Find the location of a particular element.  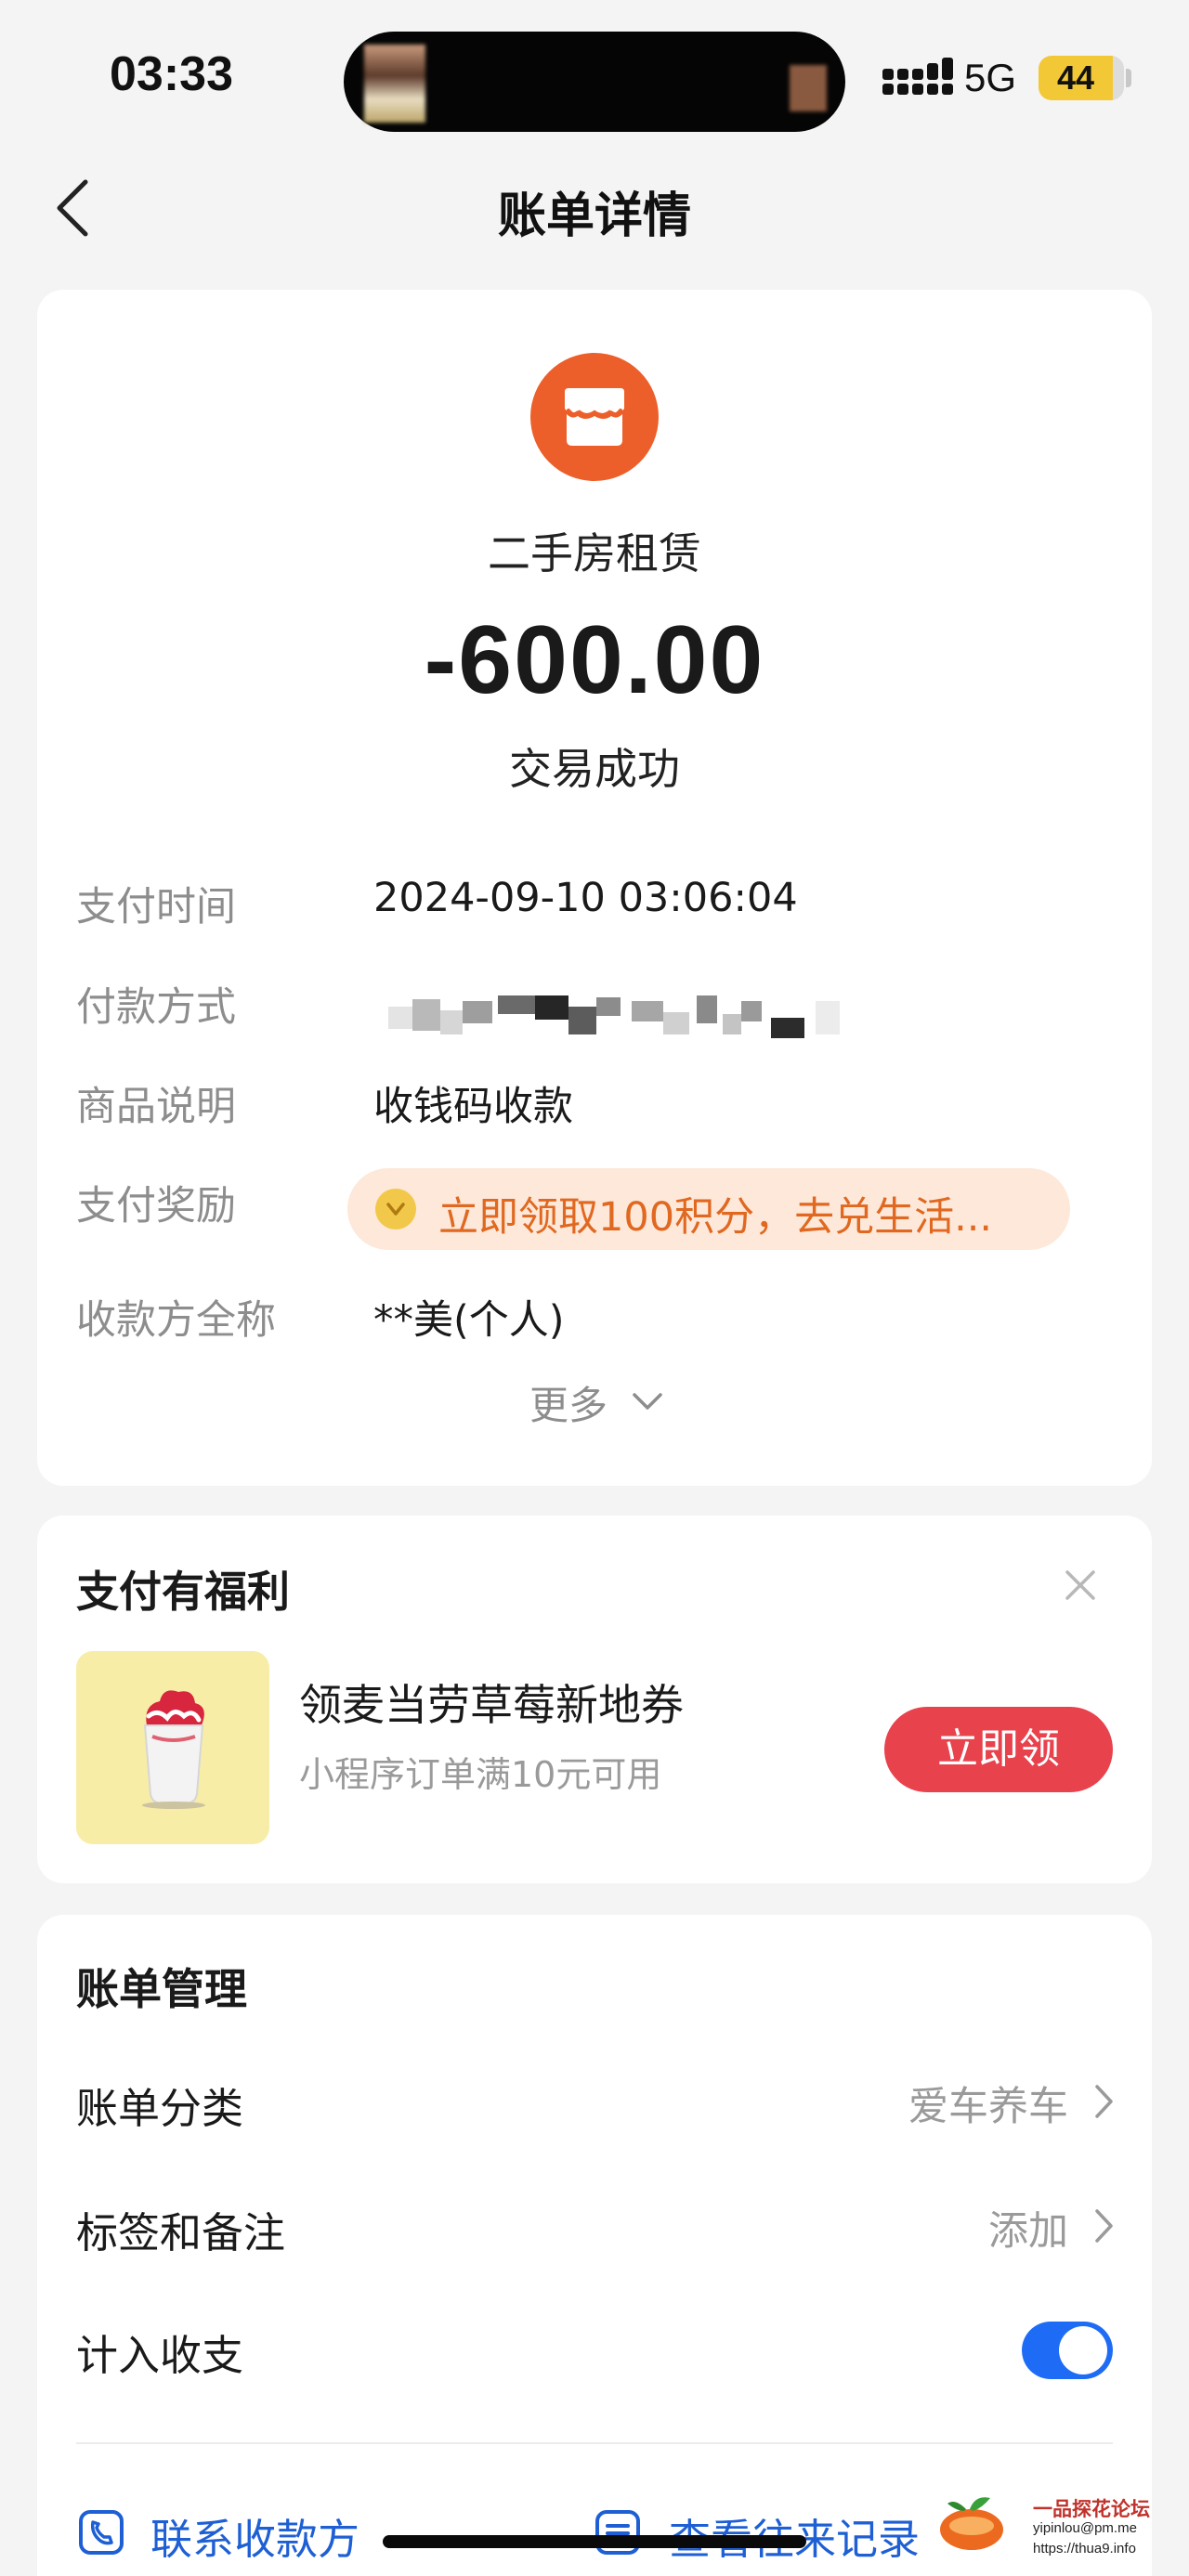

pay-method-redacted is located at coordinates (630, 1018).